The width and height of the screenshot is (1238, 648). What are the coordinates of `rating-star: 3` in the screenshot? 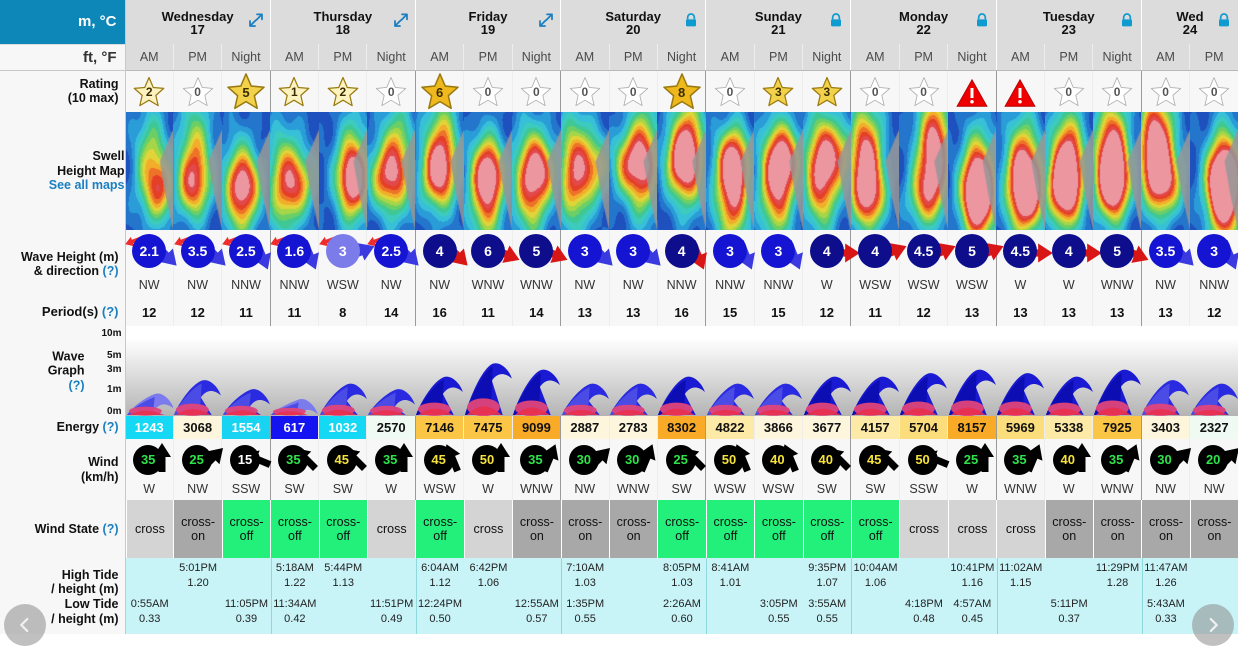 It's located at (778, 91).